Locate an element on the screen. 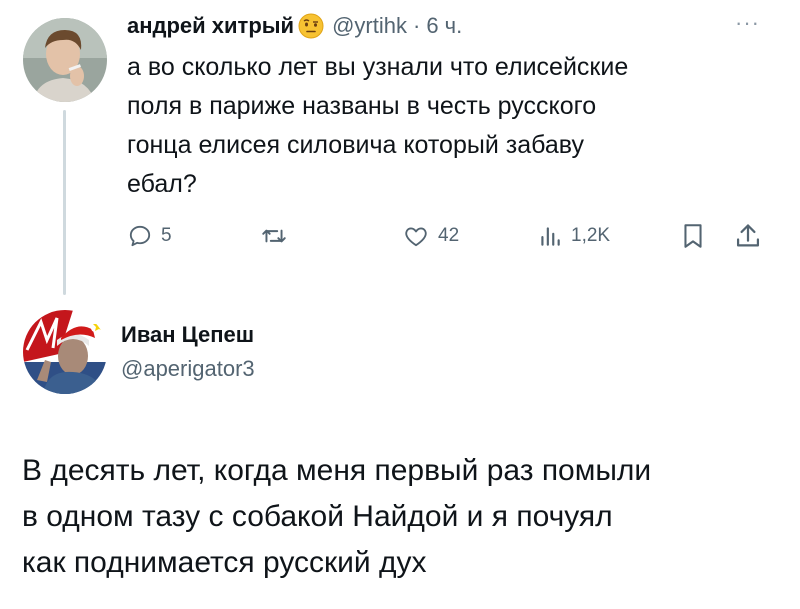 The image size is (800, 609). bookmark-button is located at coordinates (693, 236).